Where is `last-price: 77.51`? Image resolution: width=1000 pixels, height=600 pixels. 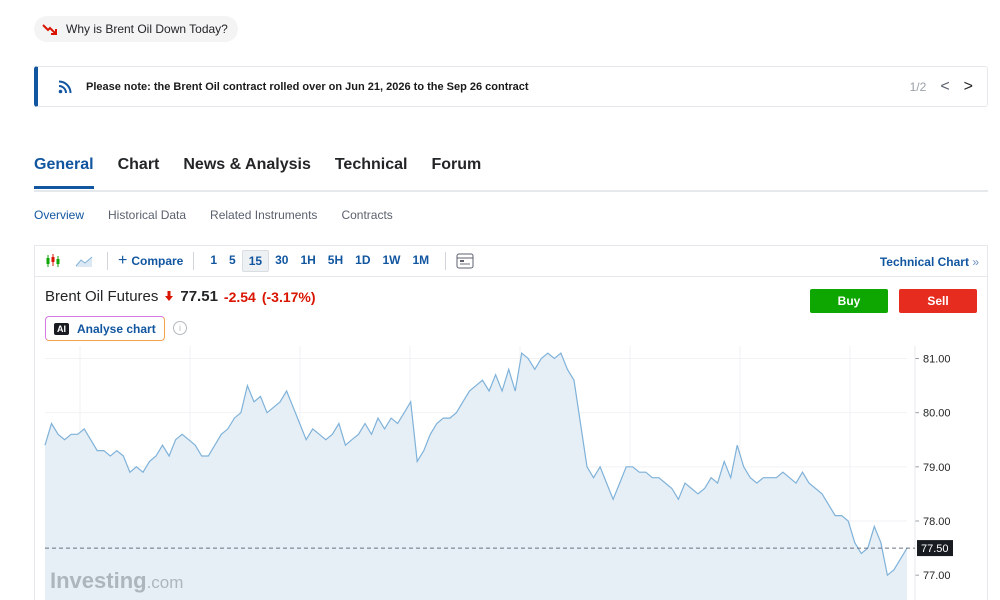
last-price: 77.51 is located at coordinates (199, 296).